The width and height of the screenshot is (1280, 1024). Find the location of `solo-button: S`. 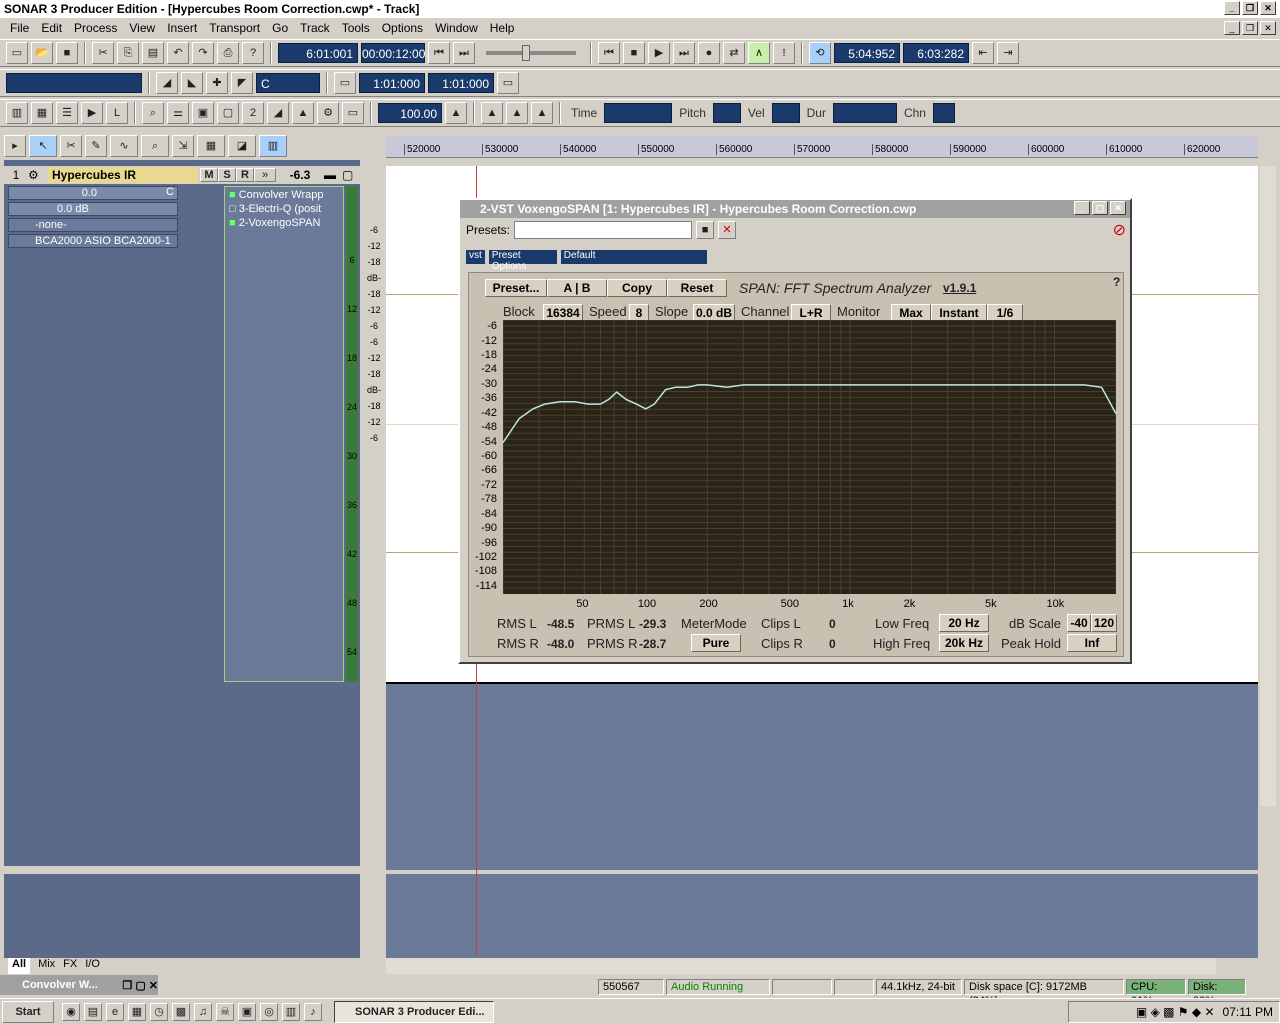

solo-button: S is located at coordinates (227, 175).